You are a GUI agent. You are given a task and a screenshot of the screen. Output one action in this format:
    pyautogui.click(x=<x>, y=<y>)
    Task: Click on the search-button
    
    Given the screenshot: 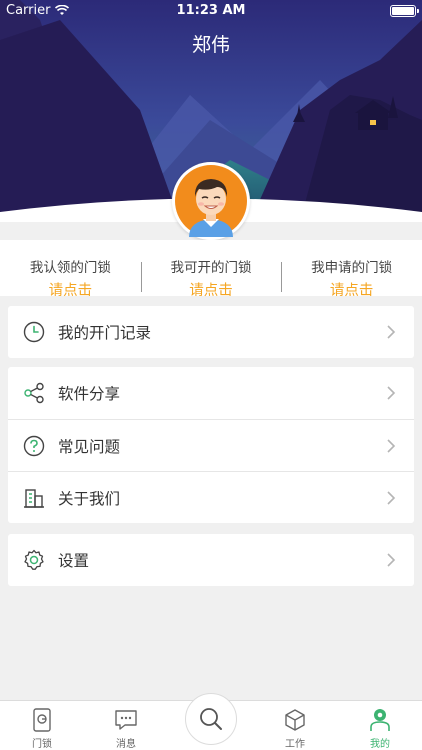 What is the action you would take?
    pyautogui.click(x=211, y=719)
    